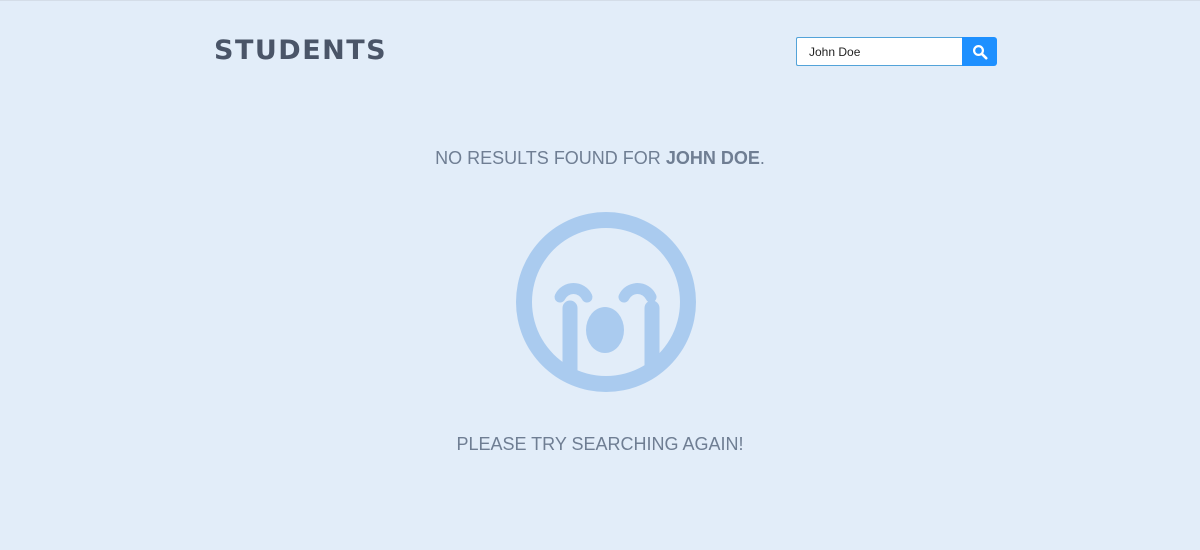 The image size is (1200, 550). What do you see at coordinates (301, 50) in the screenshot?
I see `page-title: STUDENTS` at bounding box center [301, 50].